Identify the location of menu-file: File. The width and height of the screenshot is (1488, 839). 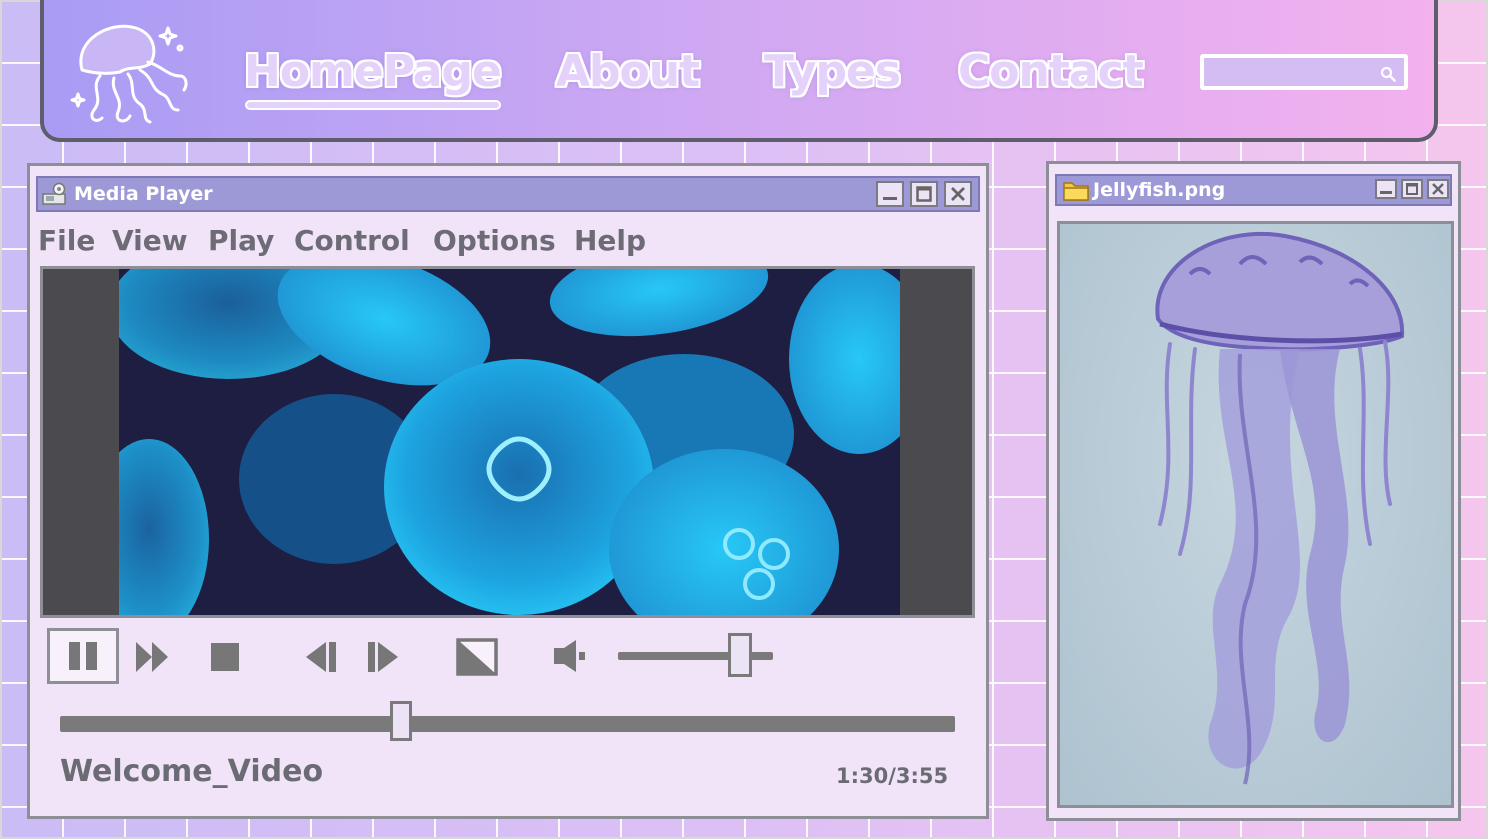
(66, 240).